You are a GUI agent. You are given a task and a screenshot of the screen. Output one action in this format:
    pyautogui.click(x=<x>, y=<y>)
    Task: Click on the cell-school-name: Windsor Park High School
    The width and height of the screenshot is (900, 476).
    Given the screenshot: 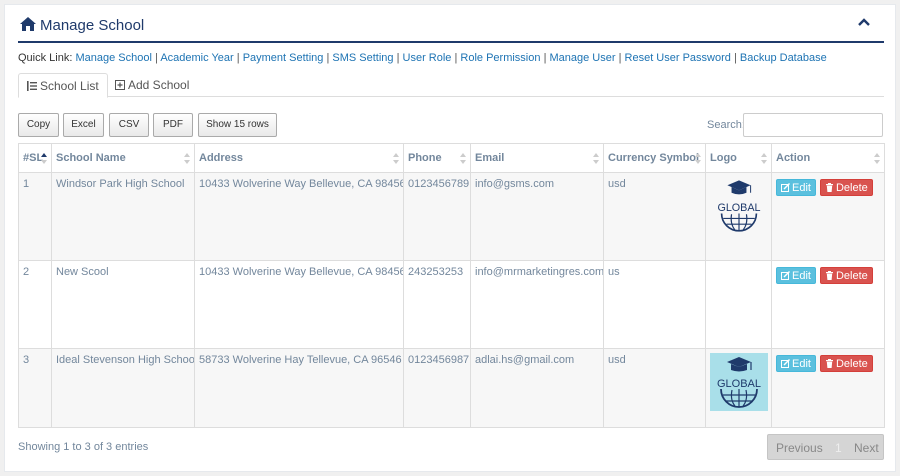 What is the action you would take?
    pyautogui.click(x=123, y=216)
    